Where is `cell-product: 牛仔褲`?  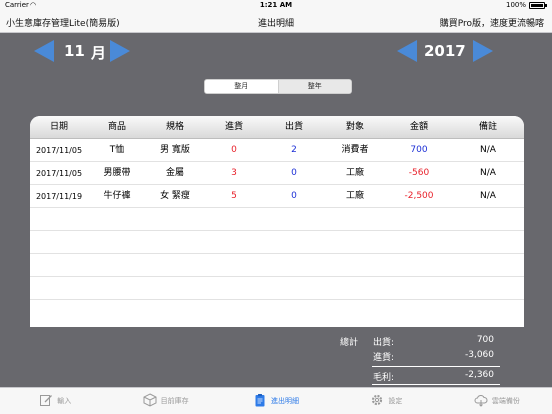
cell-product: 牛仔褲 is located at coordinates (117, 196).